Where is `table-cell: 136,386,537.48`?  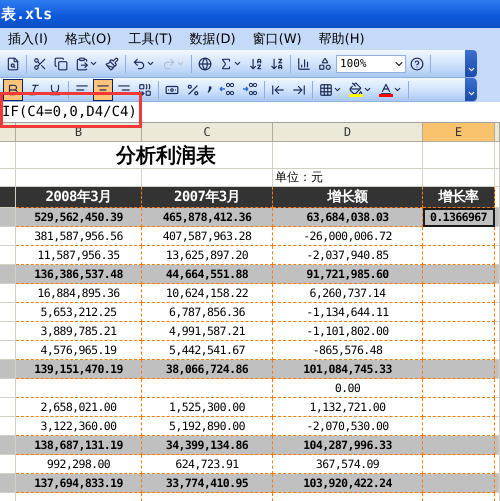
table-cell: 136,386,537.48 is located at coordinates (79, 274).